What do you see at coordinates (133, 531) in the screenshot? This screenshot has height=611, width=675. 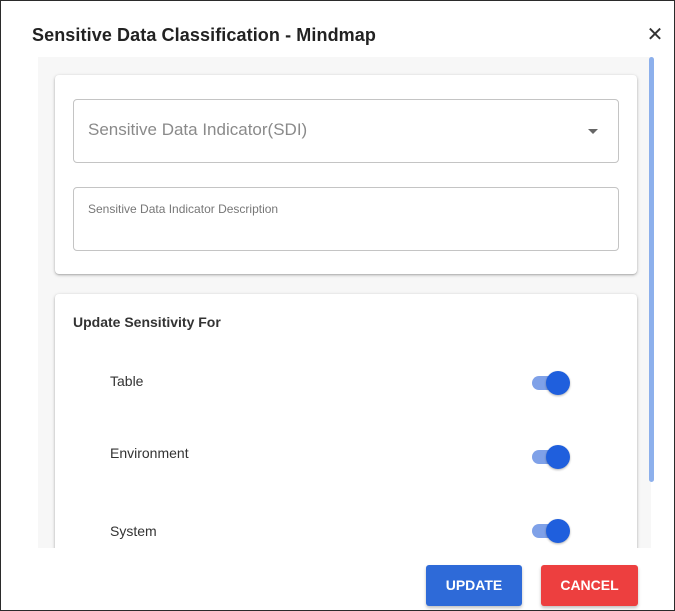 I see `sensitivity-label-system: System` at bounding box center [133, 531].